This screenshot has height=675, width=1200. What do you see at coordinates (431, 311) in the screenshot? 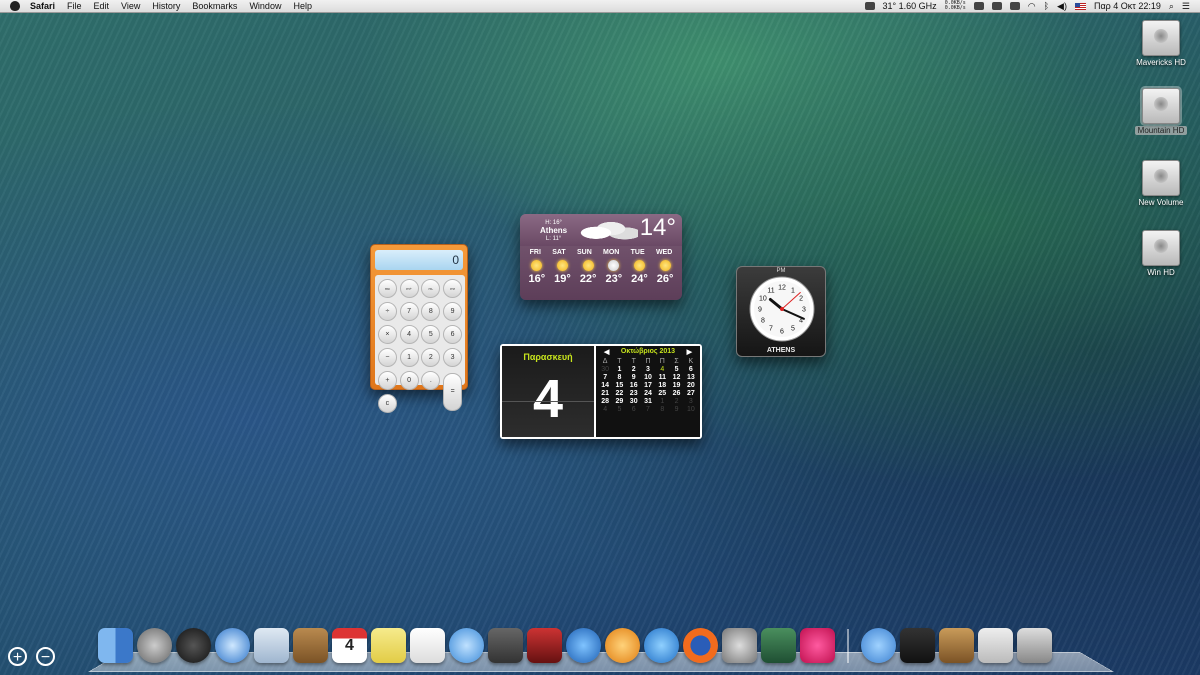
I see `key-8: 8` at bounding box center [431, 311].